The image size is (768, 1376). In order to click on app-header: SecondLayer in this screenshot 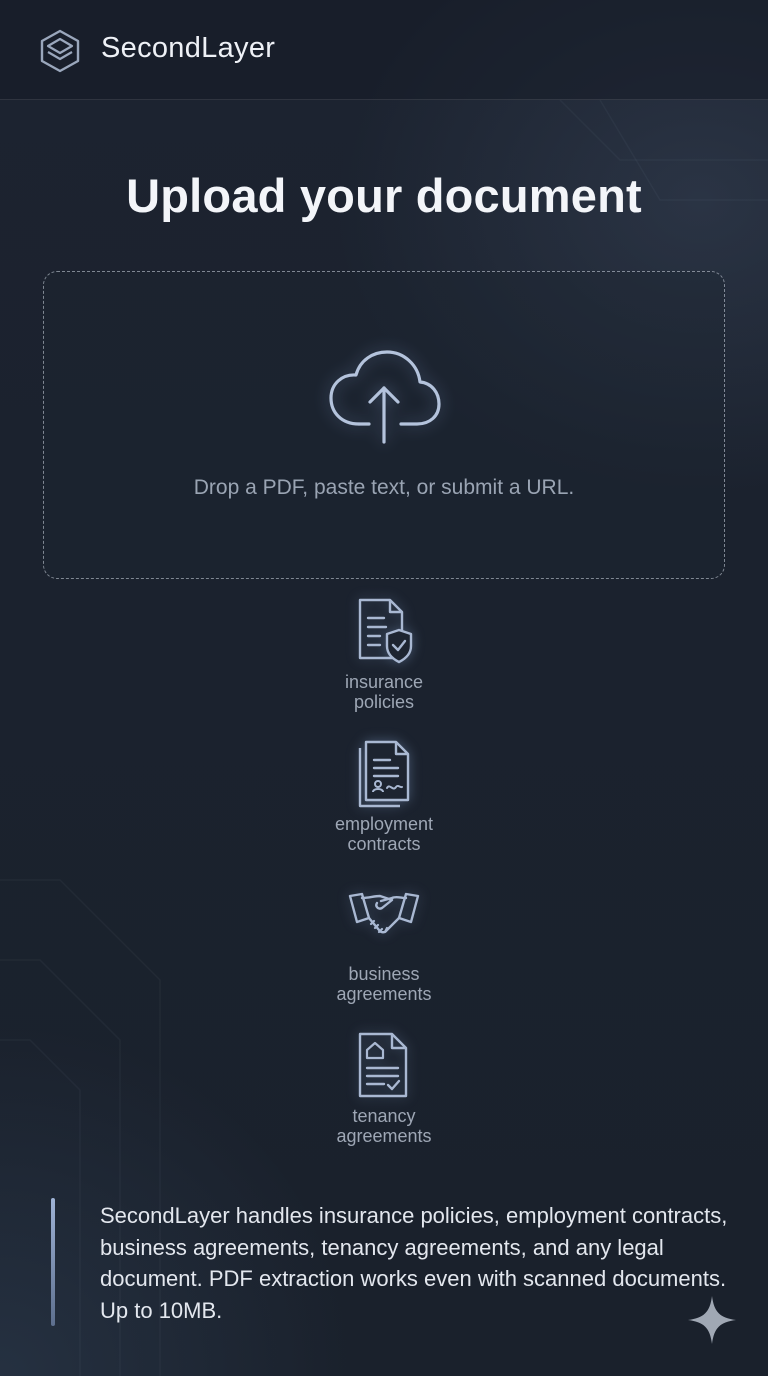, I will do `click(384, 50)`.